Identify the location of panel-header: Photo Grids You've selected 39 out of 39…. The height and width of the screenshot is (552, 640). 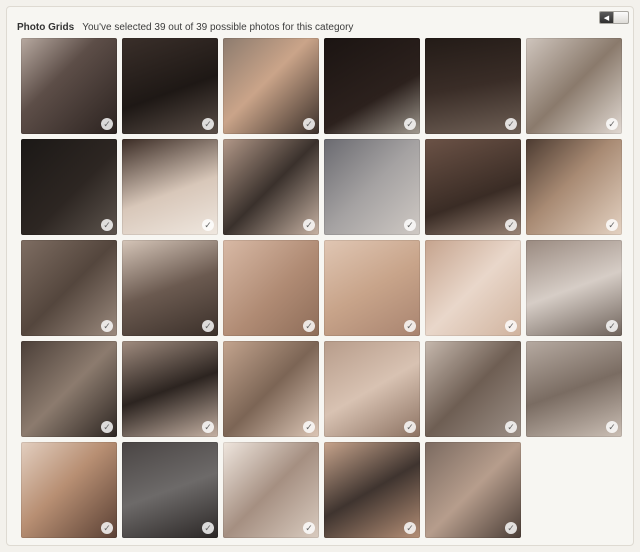
(320, 27).